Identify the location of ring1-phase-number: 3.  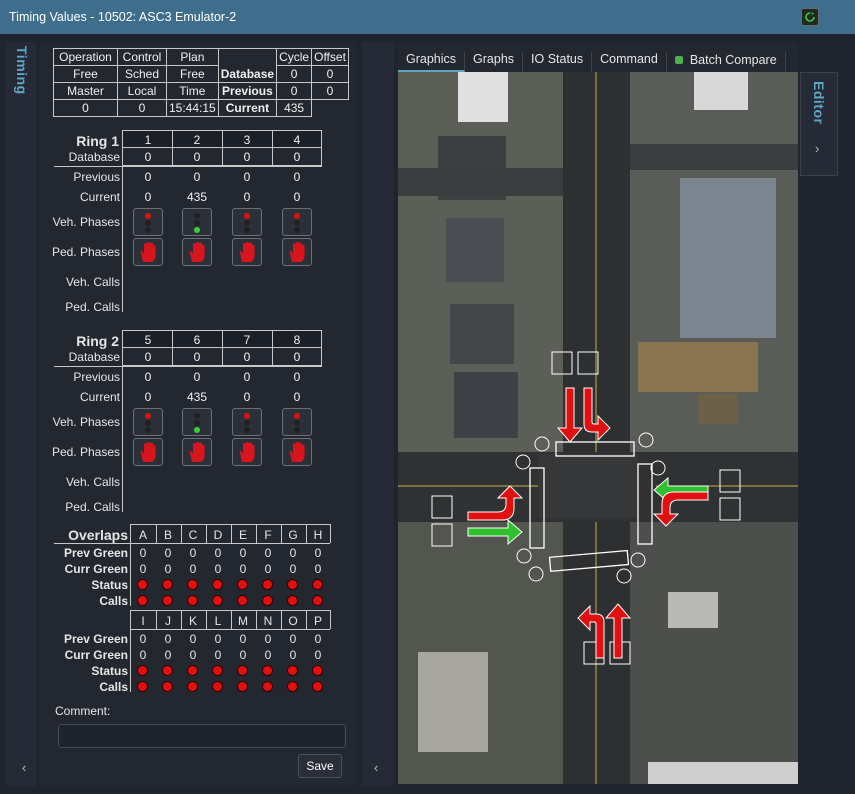
(247, 140).